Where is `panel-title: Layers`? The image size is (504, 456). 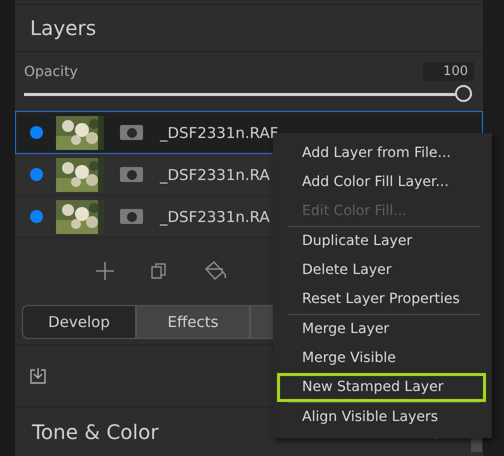
panel-title: Layers is located at coordinates (63, 28).